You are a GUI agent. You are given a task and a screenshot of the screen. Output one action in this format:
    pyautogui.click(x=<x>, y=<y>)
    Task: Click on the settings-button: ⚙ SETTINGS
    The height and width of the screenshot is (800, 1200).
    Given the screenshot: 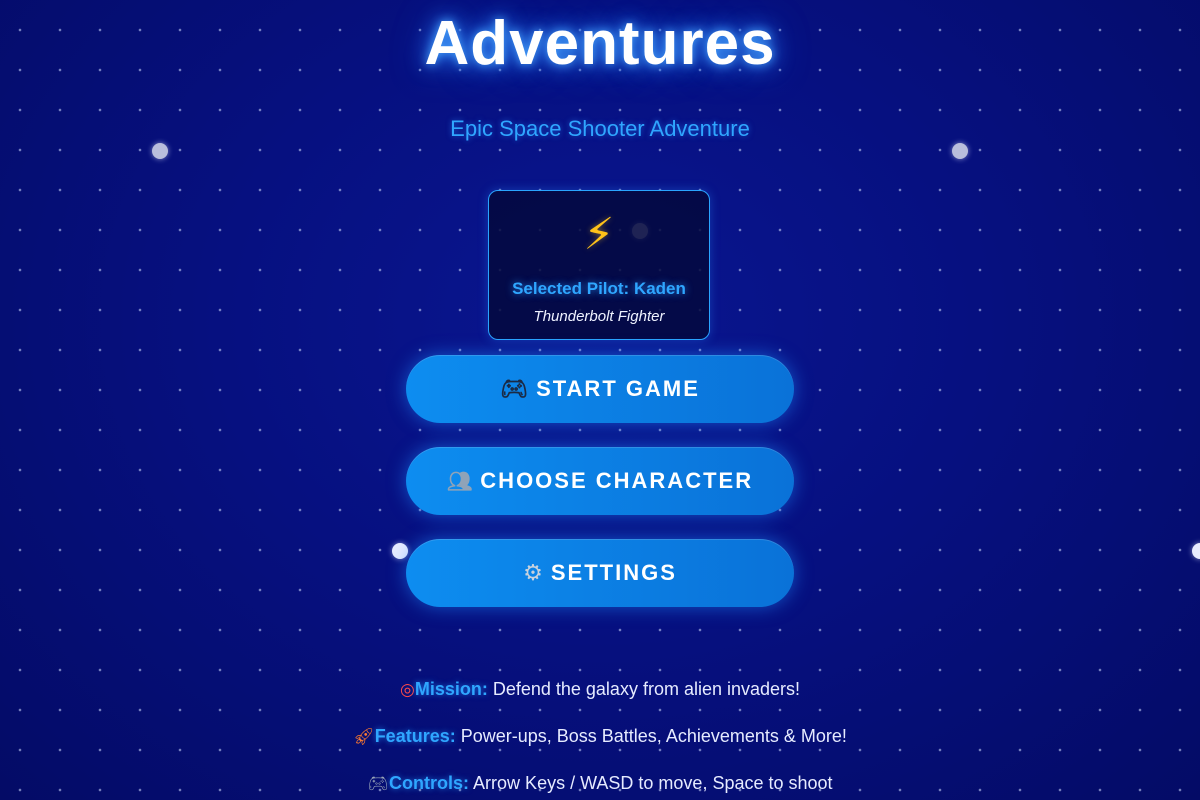 What is the action you would take?
    pyautogui.click(x=600, y=573)
    